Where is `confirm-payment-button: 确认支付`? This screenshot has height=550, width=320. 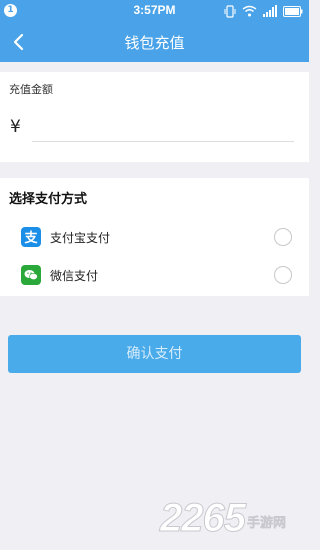
confirm-payment-button: 确认支付 is located at coordinates (154, 354).